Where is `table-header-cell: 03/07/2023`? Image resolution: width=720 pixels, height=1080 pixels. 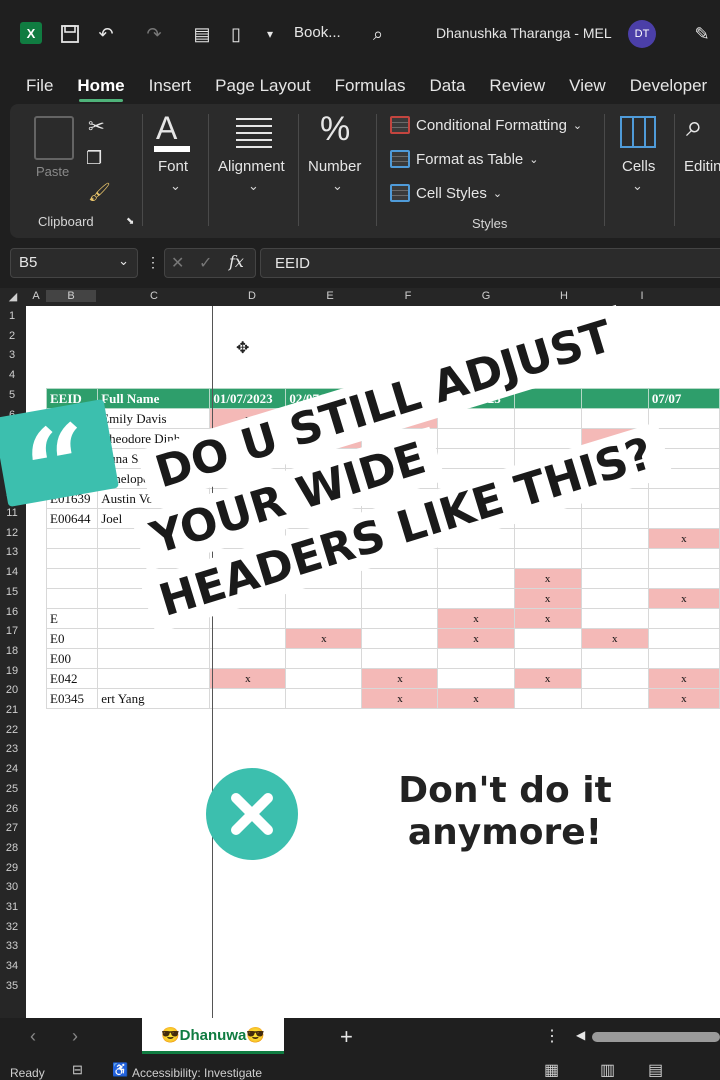
table-header-cell: 03/07/2023 is located at coordinates (400, 398).